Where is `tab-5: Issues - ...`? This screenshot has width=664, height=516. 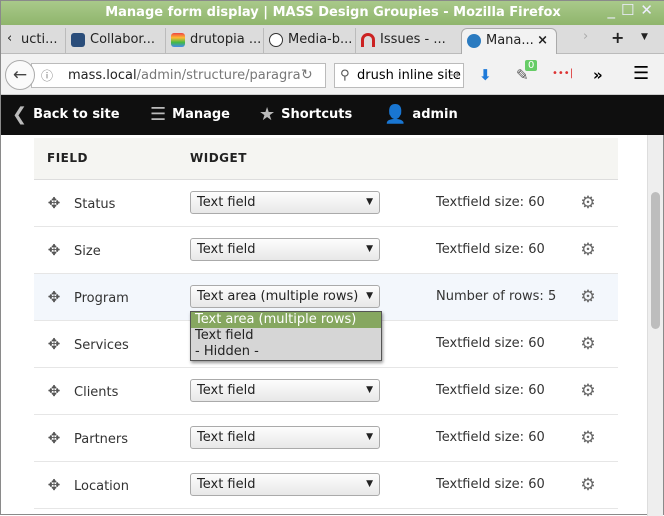 tab-5: Issues - ... is located at coordinates (401, 41).